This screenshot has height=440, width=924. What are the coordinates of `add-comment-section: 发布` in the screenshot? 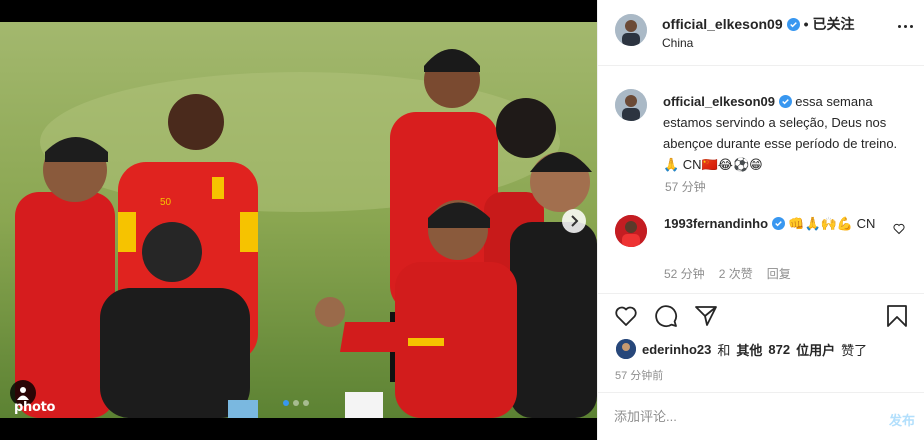 It's located at (761, 416).